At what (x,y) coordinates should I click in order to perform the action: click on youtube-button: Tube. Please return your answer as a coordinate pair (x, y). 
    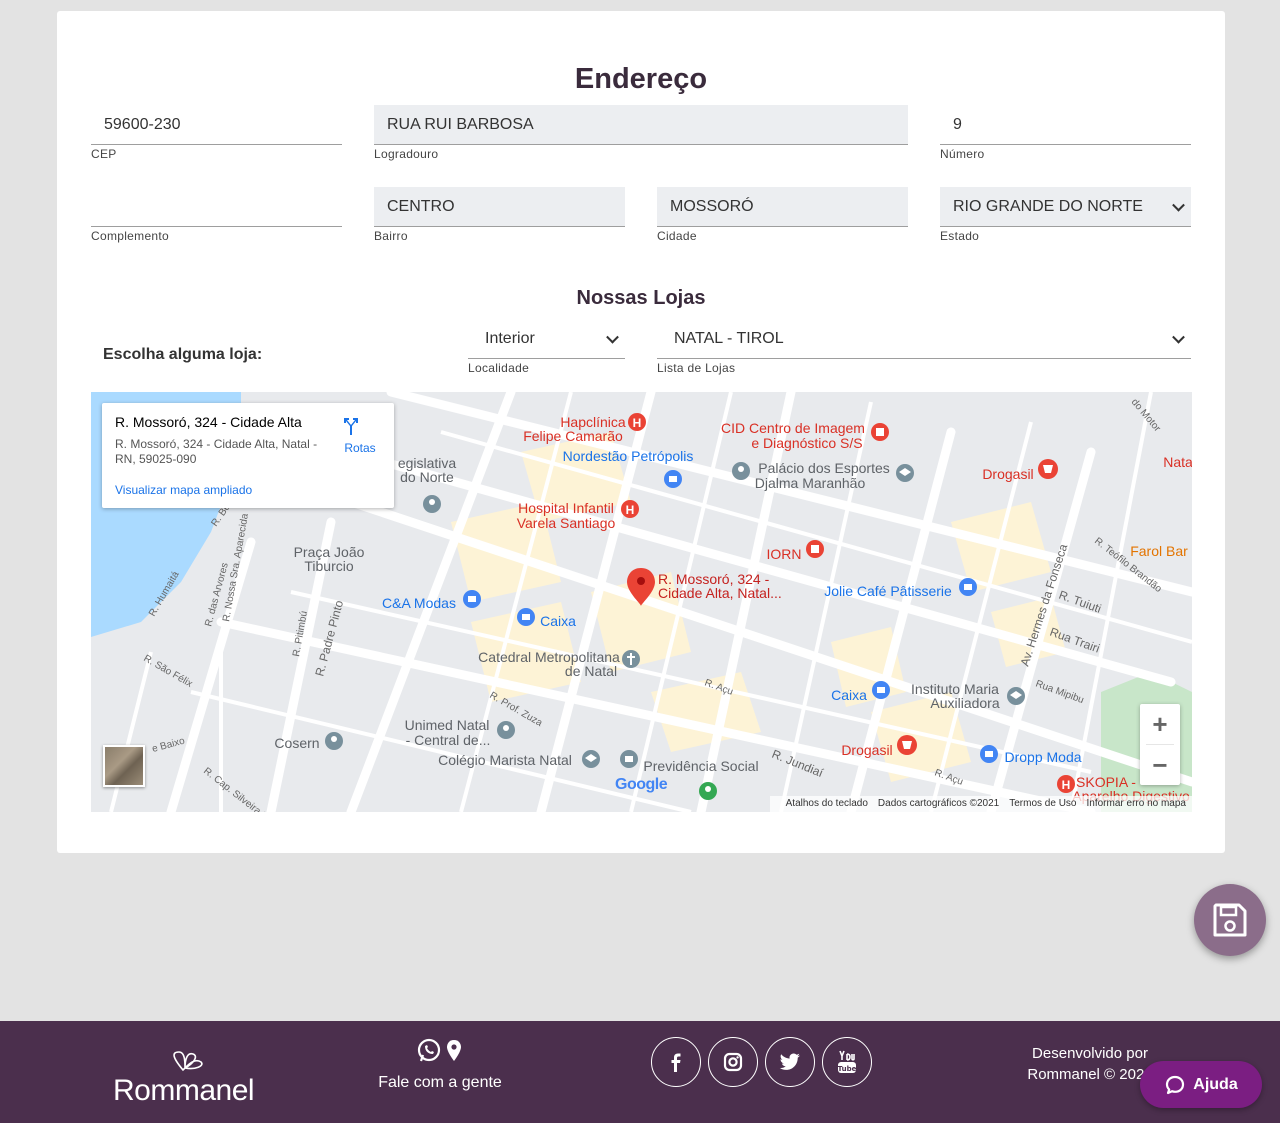
    Looking at the image, I should click on (847, 1062).